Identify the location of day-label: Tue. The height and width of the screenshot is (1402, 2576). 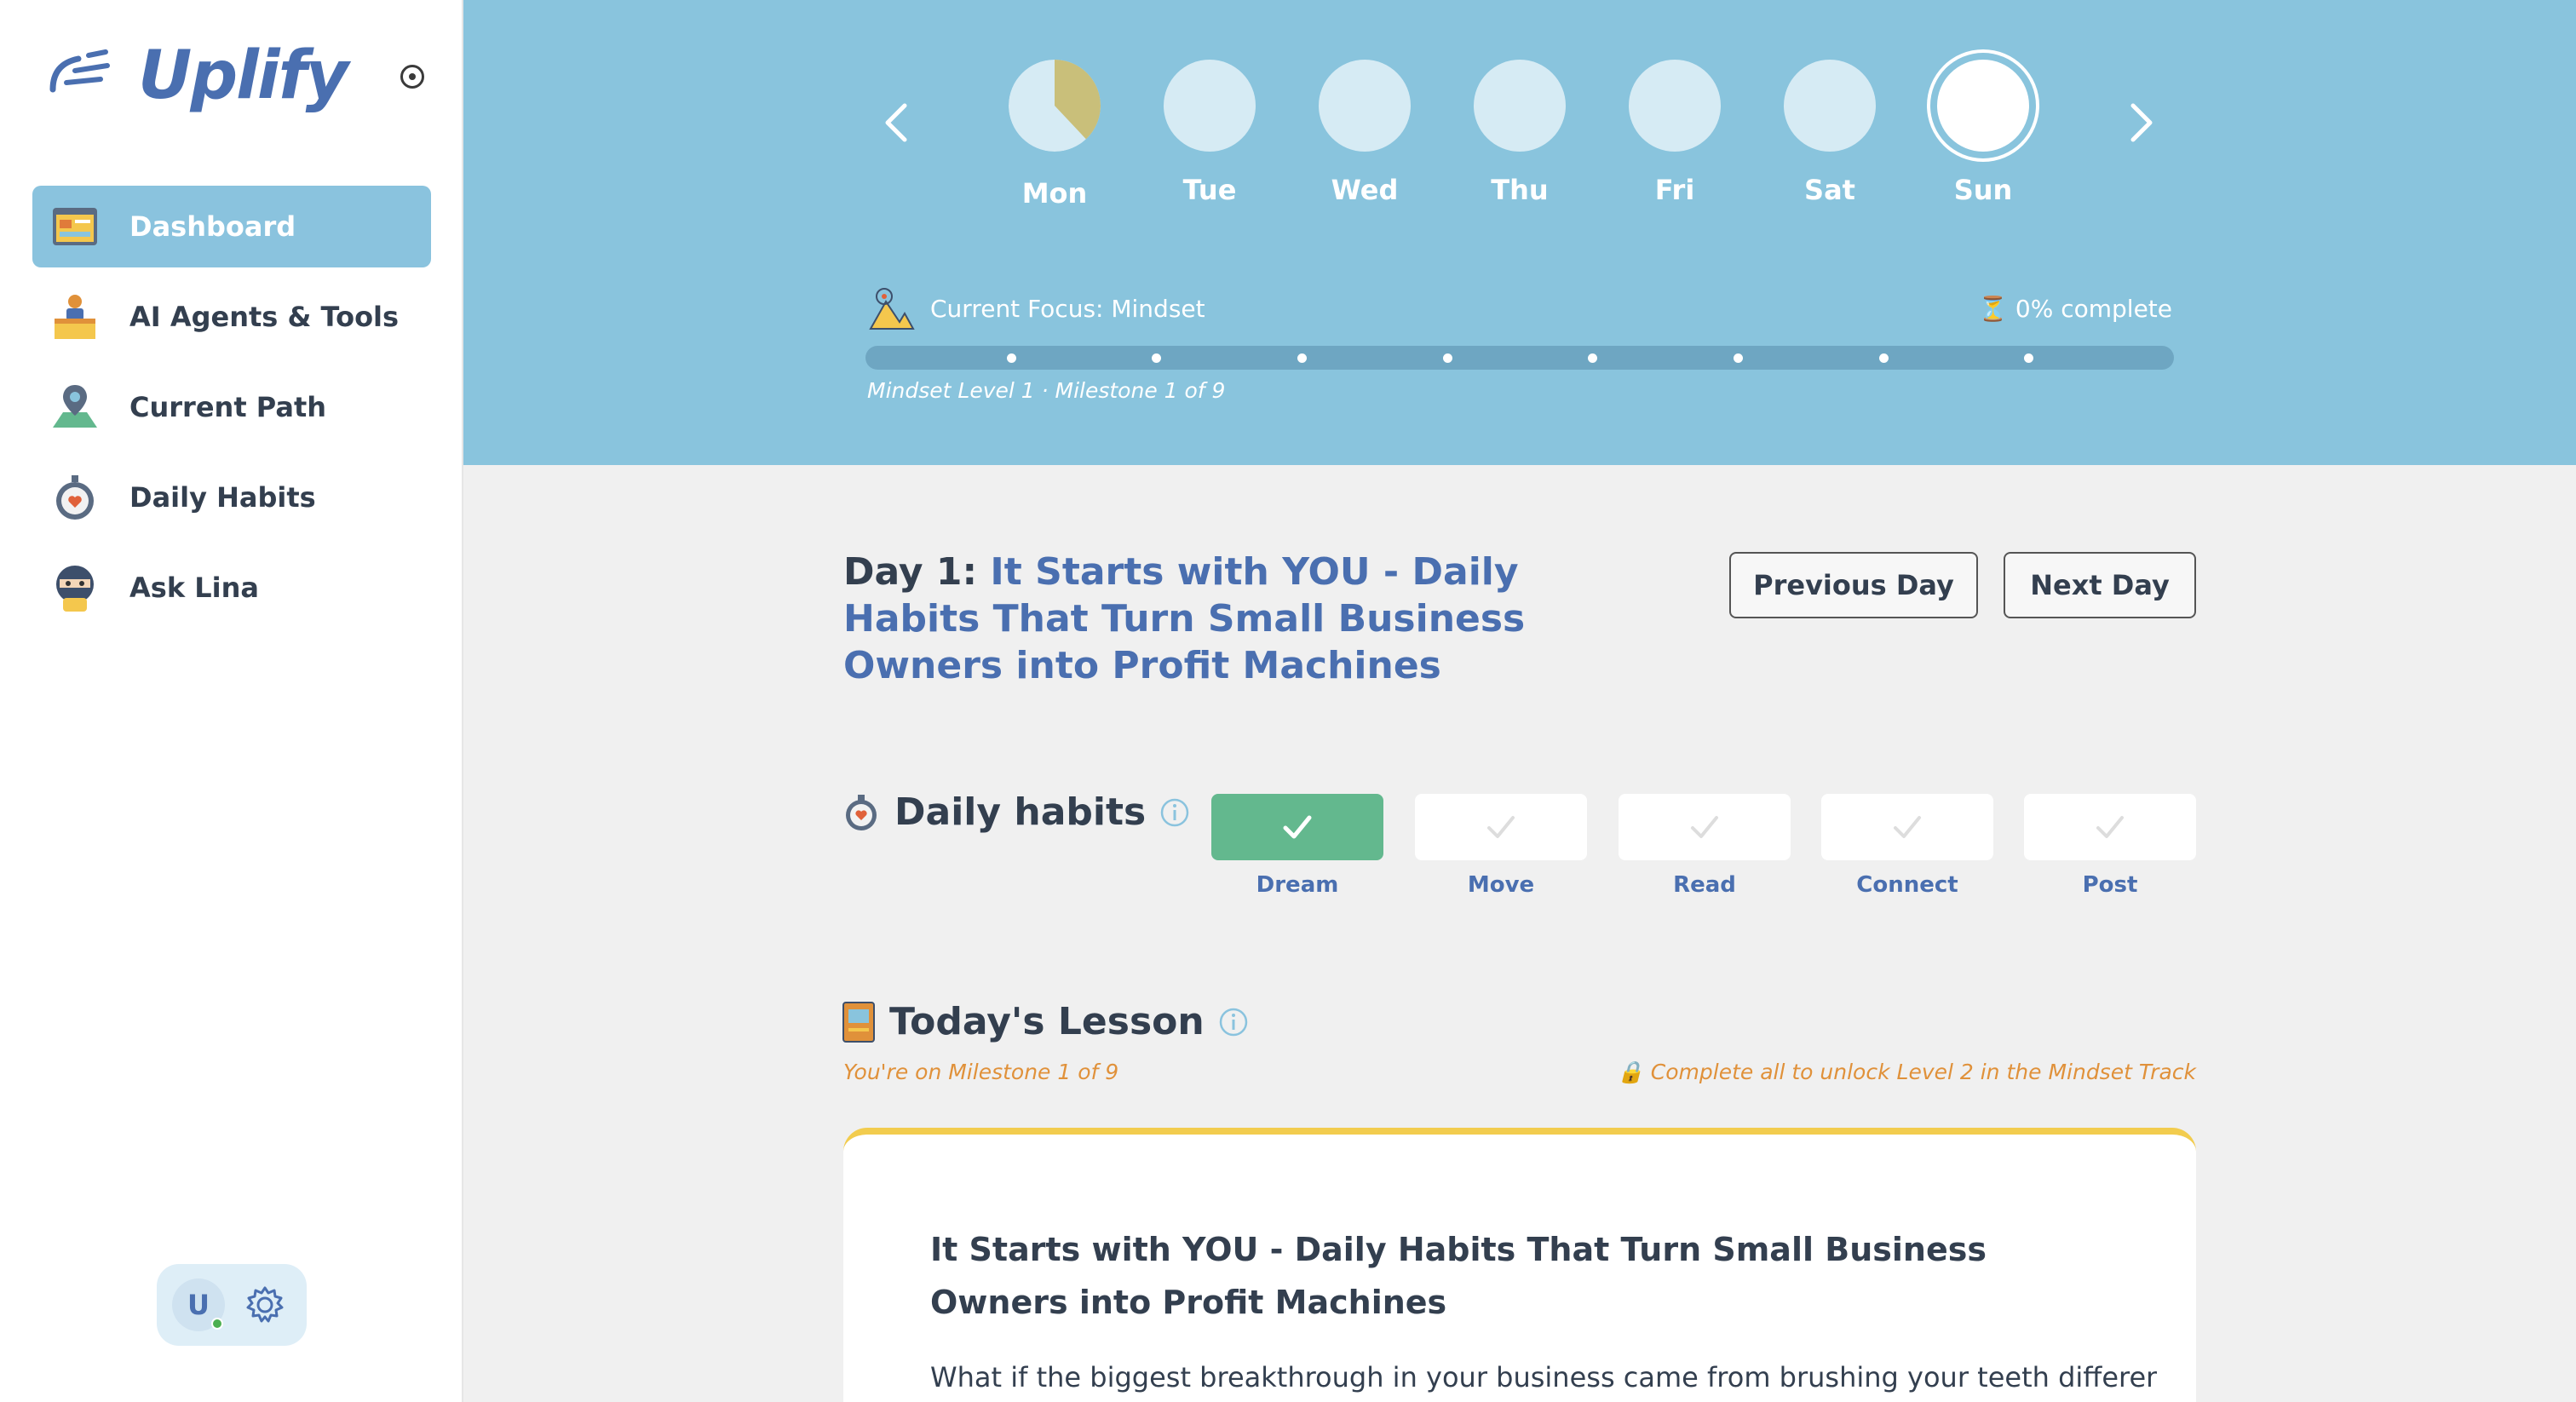
(1210, 190).